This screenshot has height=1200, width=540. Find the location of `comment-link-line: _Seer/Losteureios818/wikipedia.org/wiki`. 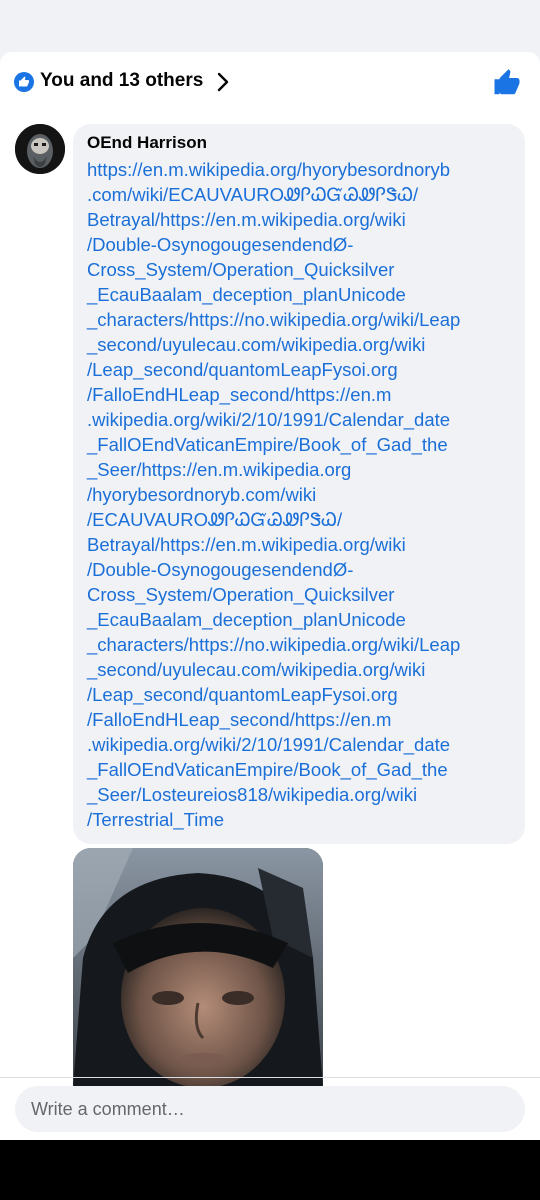

comment-link-line: _Seer/Losteureios818/wikipedia.org/wiki is located at coordinates (299, 794).